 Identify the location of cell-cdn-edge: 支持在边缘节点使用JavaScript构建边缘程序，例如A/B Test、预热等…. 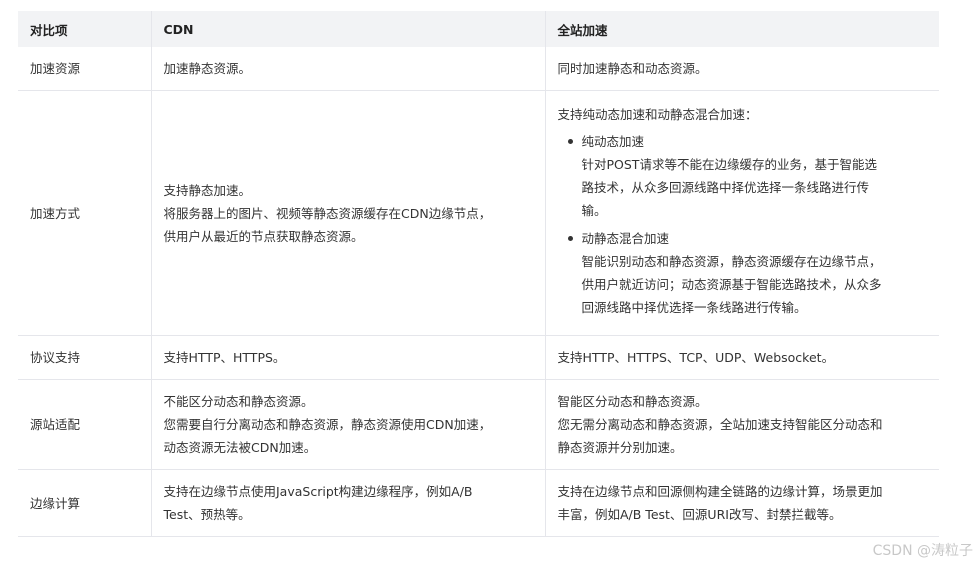
(348, 503).